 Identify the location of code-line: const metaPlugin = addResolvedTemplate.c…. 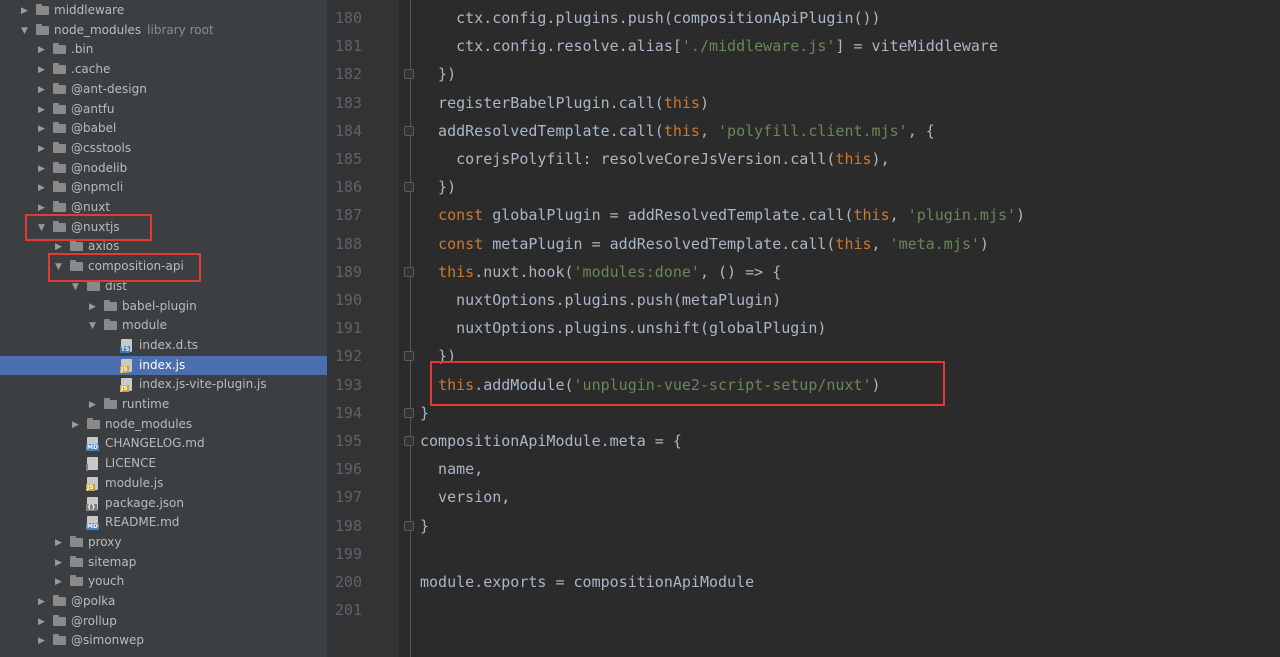
(704, 244).